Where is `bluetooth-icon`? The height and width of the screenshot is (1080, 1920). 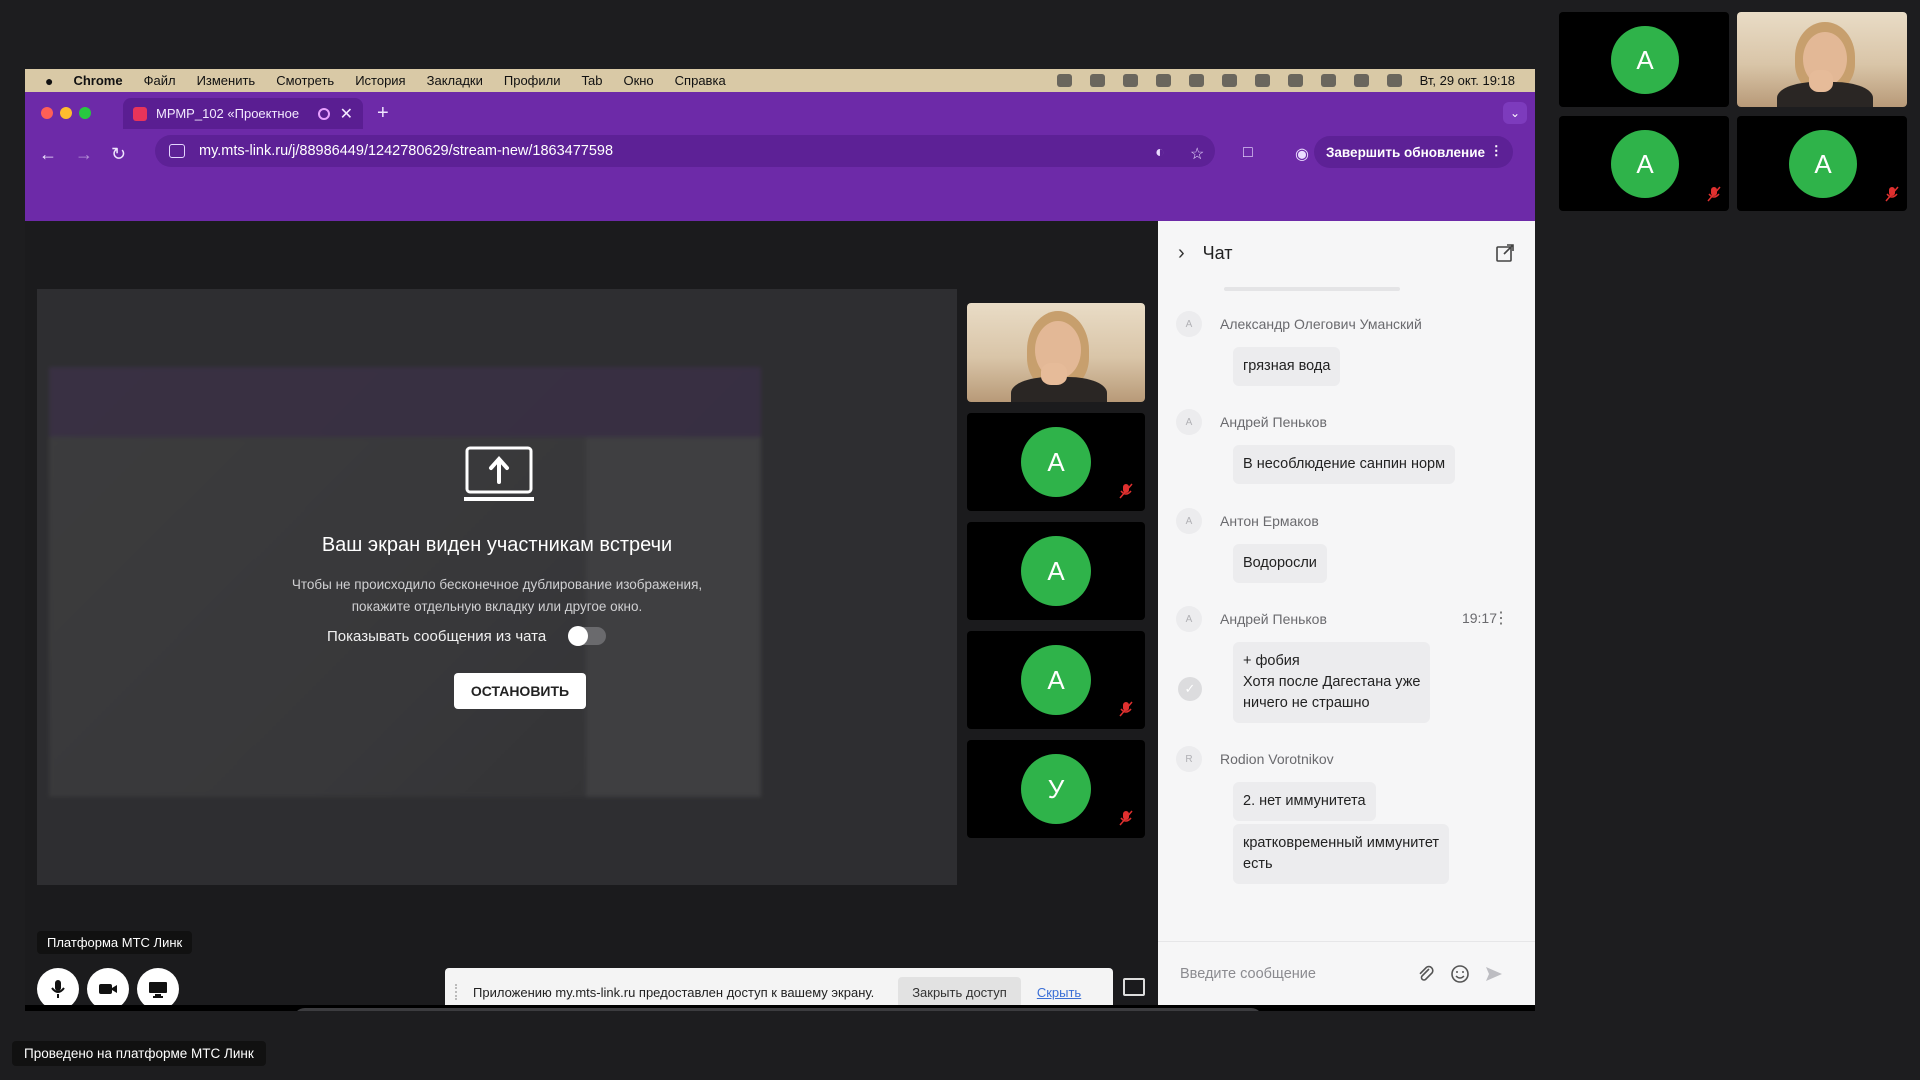
bluetooth-icon is located at coordinates (1229, 80).